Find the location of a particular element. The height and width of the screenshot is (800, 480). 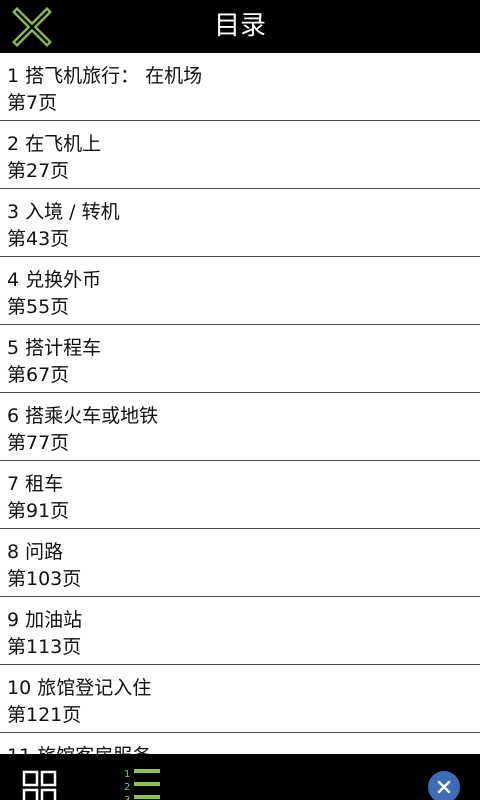

toc-item-page: 第77页 is located at coordinates (38, 443).